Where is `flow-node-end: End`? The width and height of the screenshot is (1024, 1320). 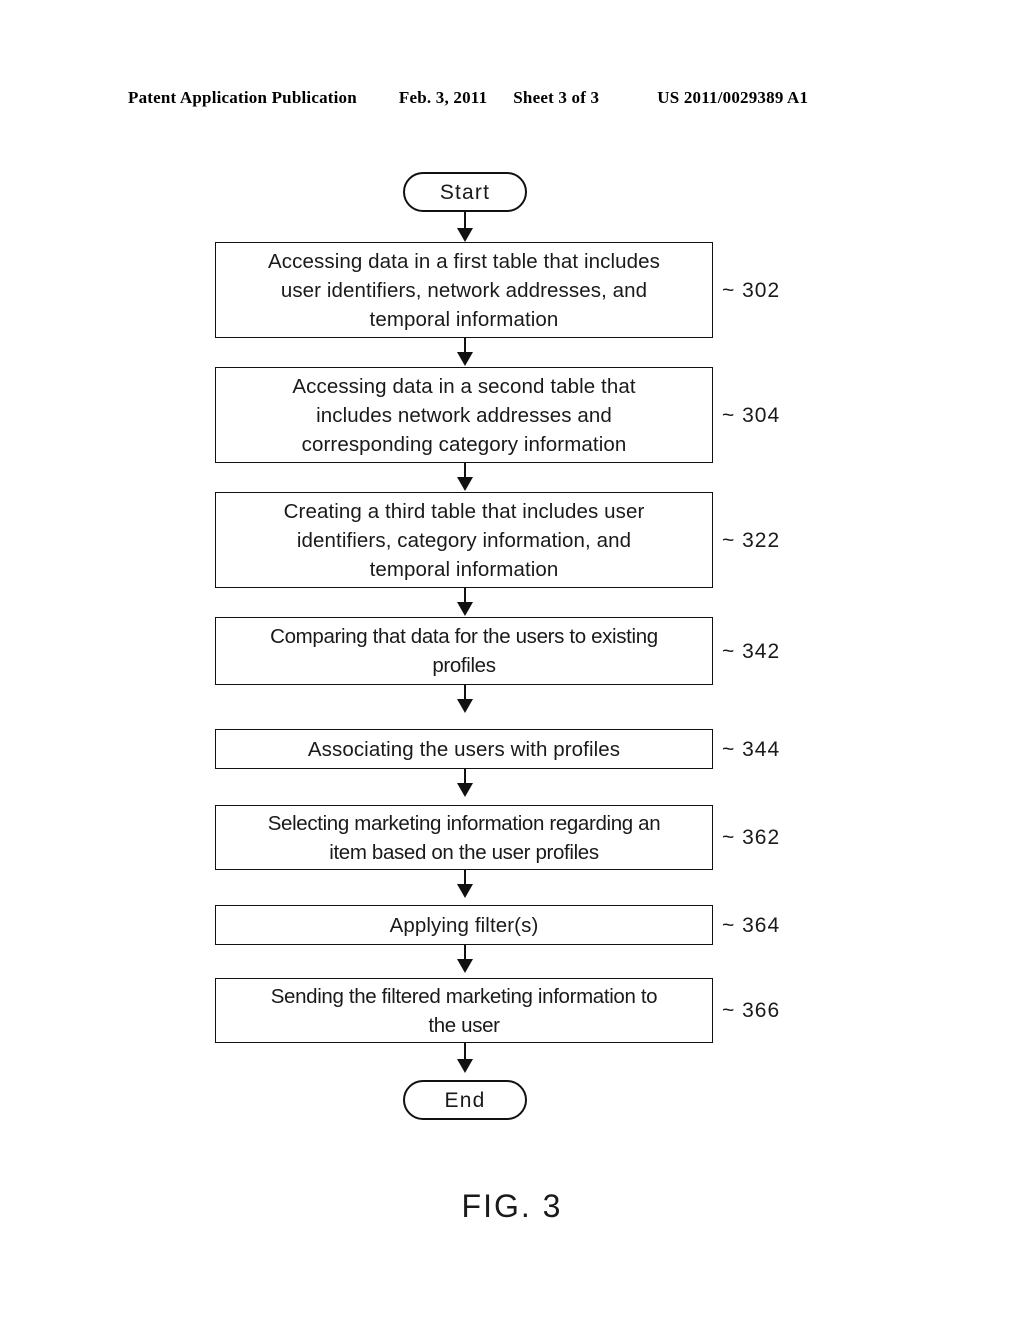
flow-node-end: End is located at coordinates (465, 1100).